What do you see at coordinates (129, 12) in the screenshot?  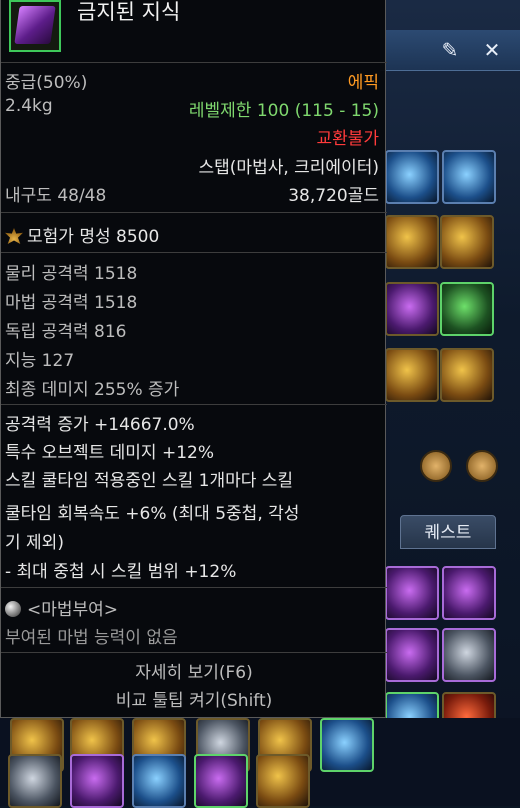 I see `item-name: 금지된 지식` at bounding box center [129, 12].